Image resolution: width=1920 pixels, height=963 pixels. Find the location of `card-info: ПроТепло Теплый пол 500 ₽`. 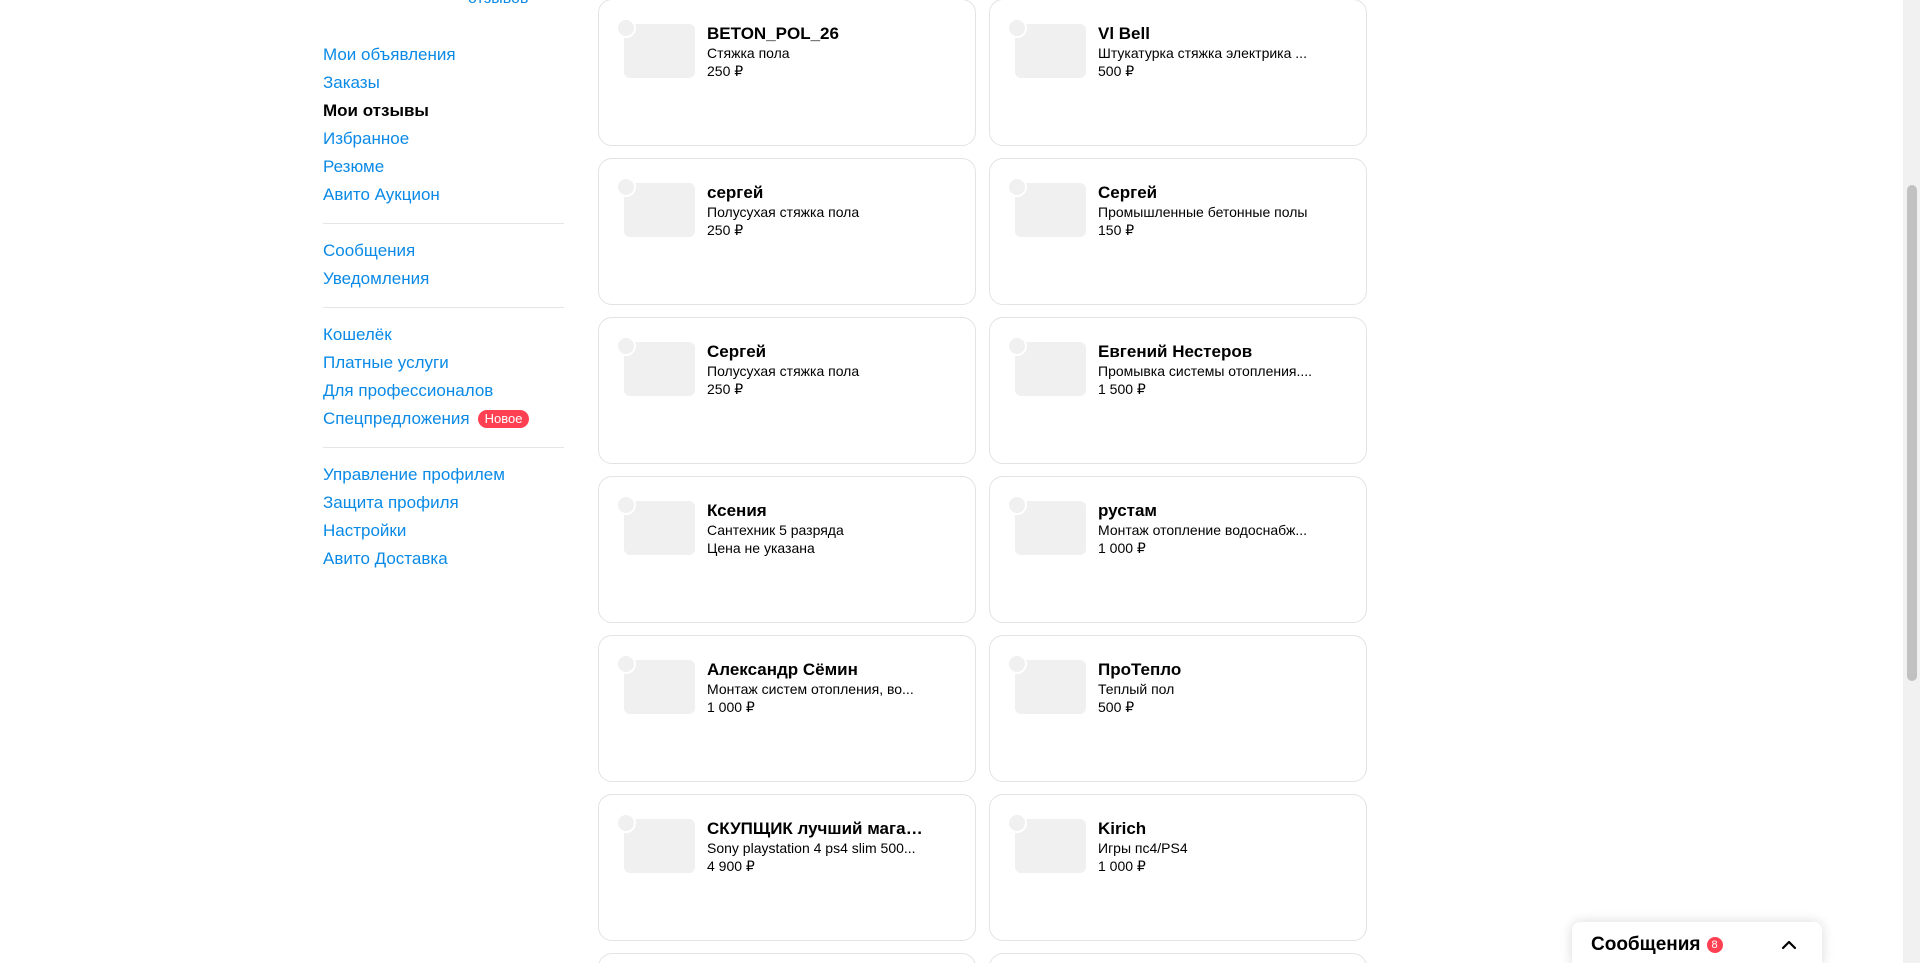

card-info: ПроТепло Теплый пол 500 ₽ is located at coordinates (1209, 688).